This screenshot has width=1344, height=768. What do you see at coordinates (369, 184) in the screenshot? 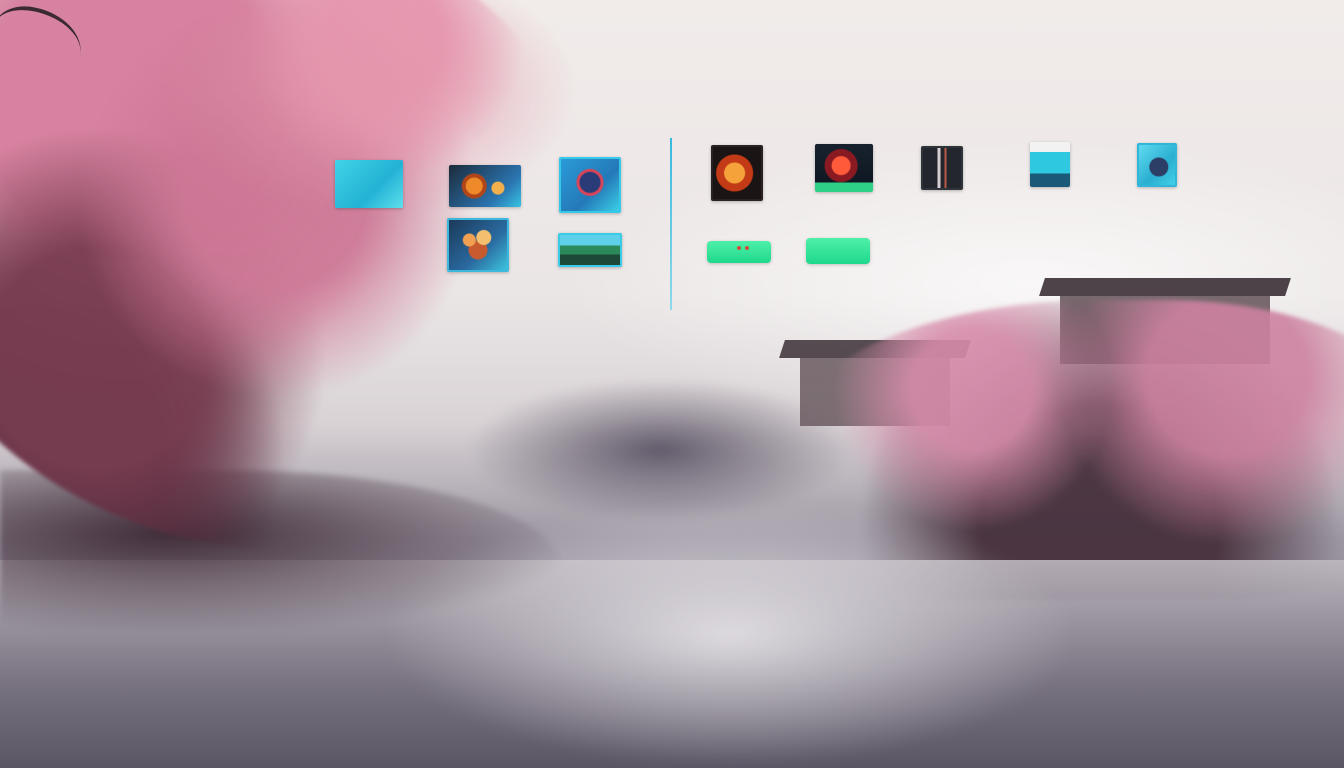
I see `app-window-icon` at bounding box center [369, 184].